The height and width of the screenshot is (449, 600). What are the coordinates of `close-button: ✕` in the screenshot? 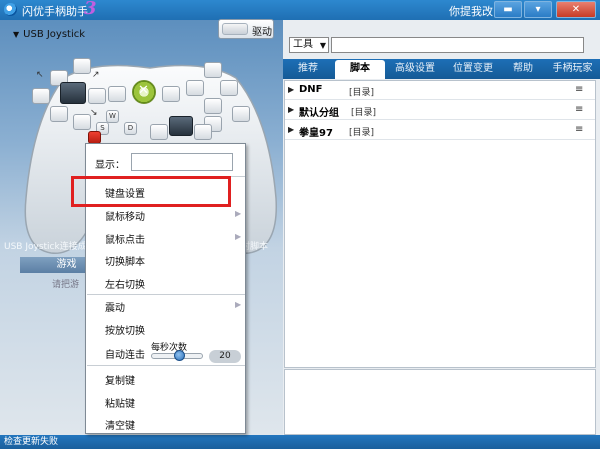 It's located at (576, 9).